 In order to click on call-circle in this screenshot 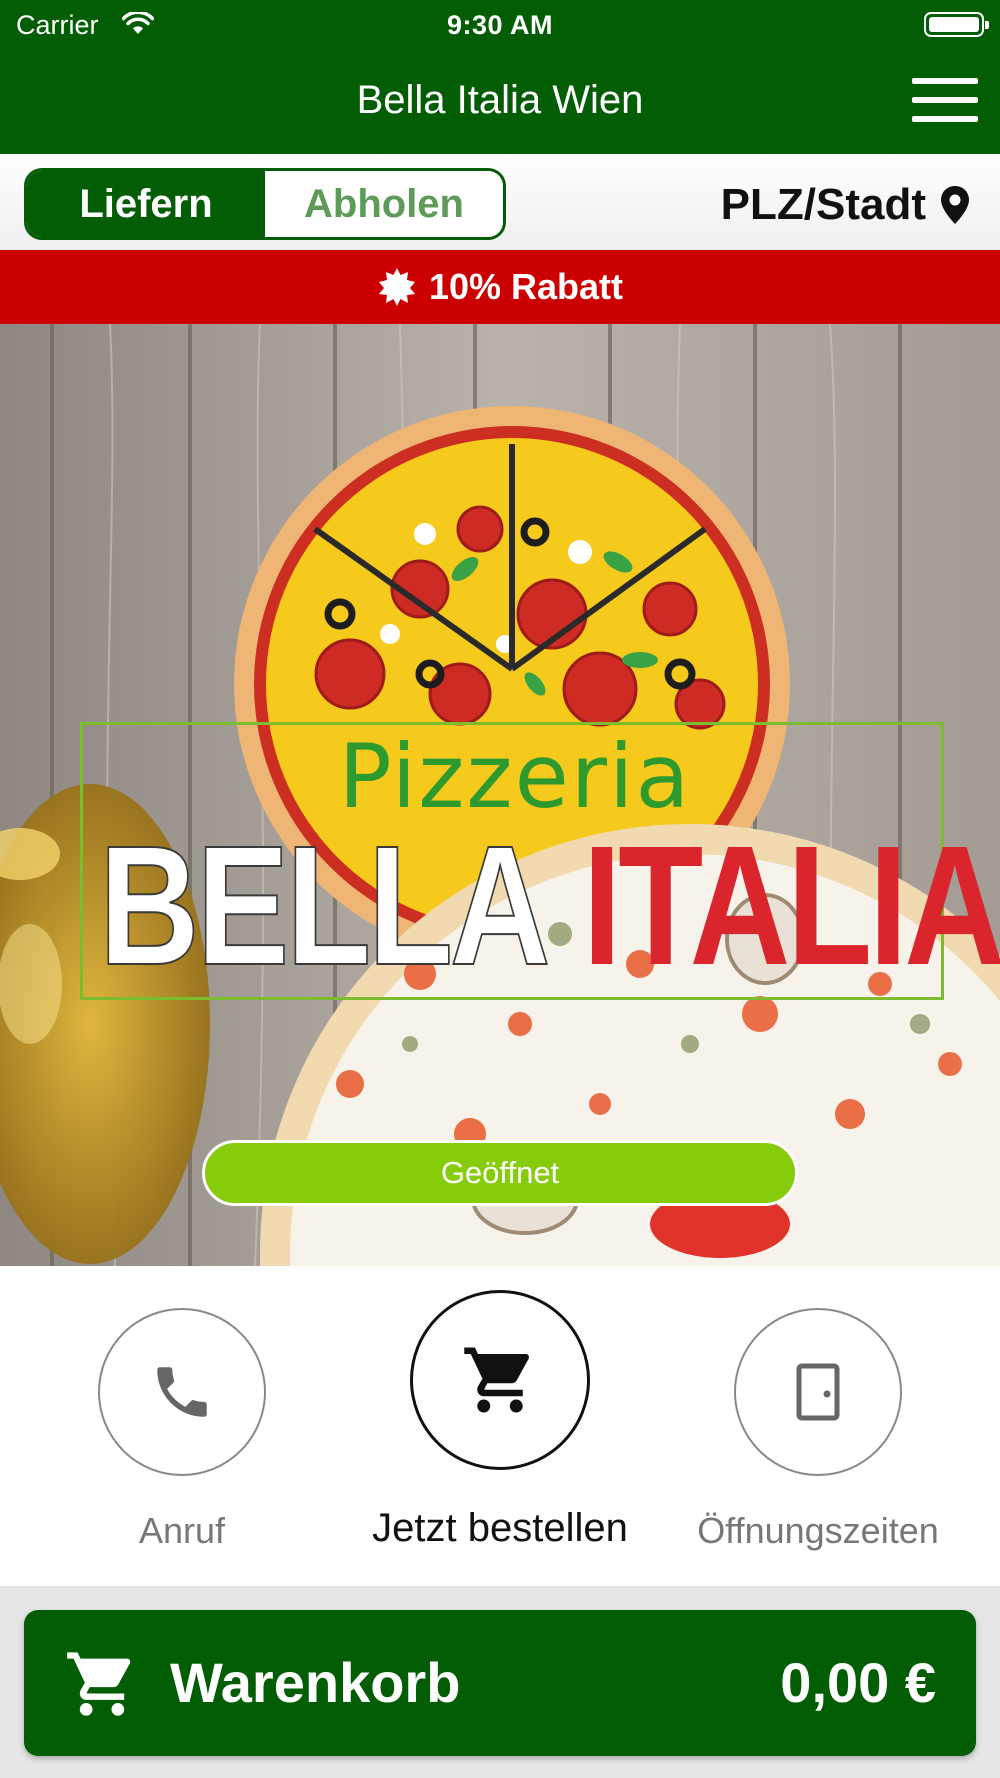, I will do `click(182, 1392)`.